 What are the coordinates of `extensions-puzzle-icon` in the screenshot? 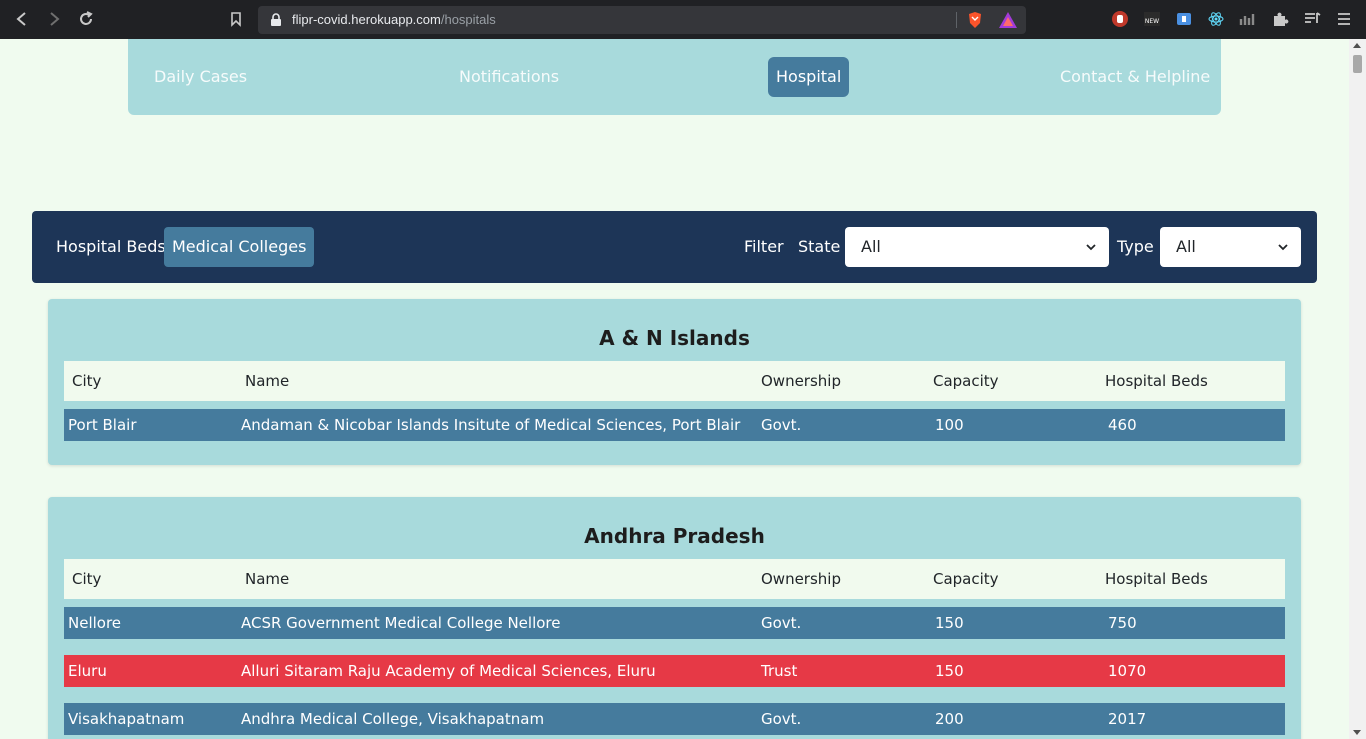 It's located at (1280, 19).